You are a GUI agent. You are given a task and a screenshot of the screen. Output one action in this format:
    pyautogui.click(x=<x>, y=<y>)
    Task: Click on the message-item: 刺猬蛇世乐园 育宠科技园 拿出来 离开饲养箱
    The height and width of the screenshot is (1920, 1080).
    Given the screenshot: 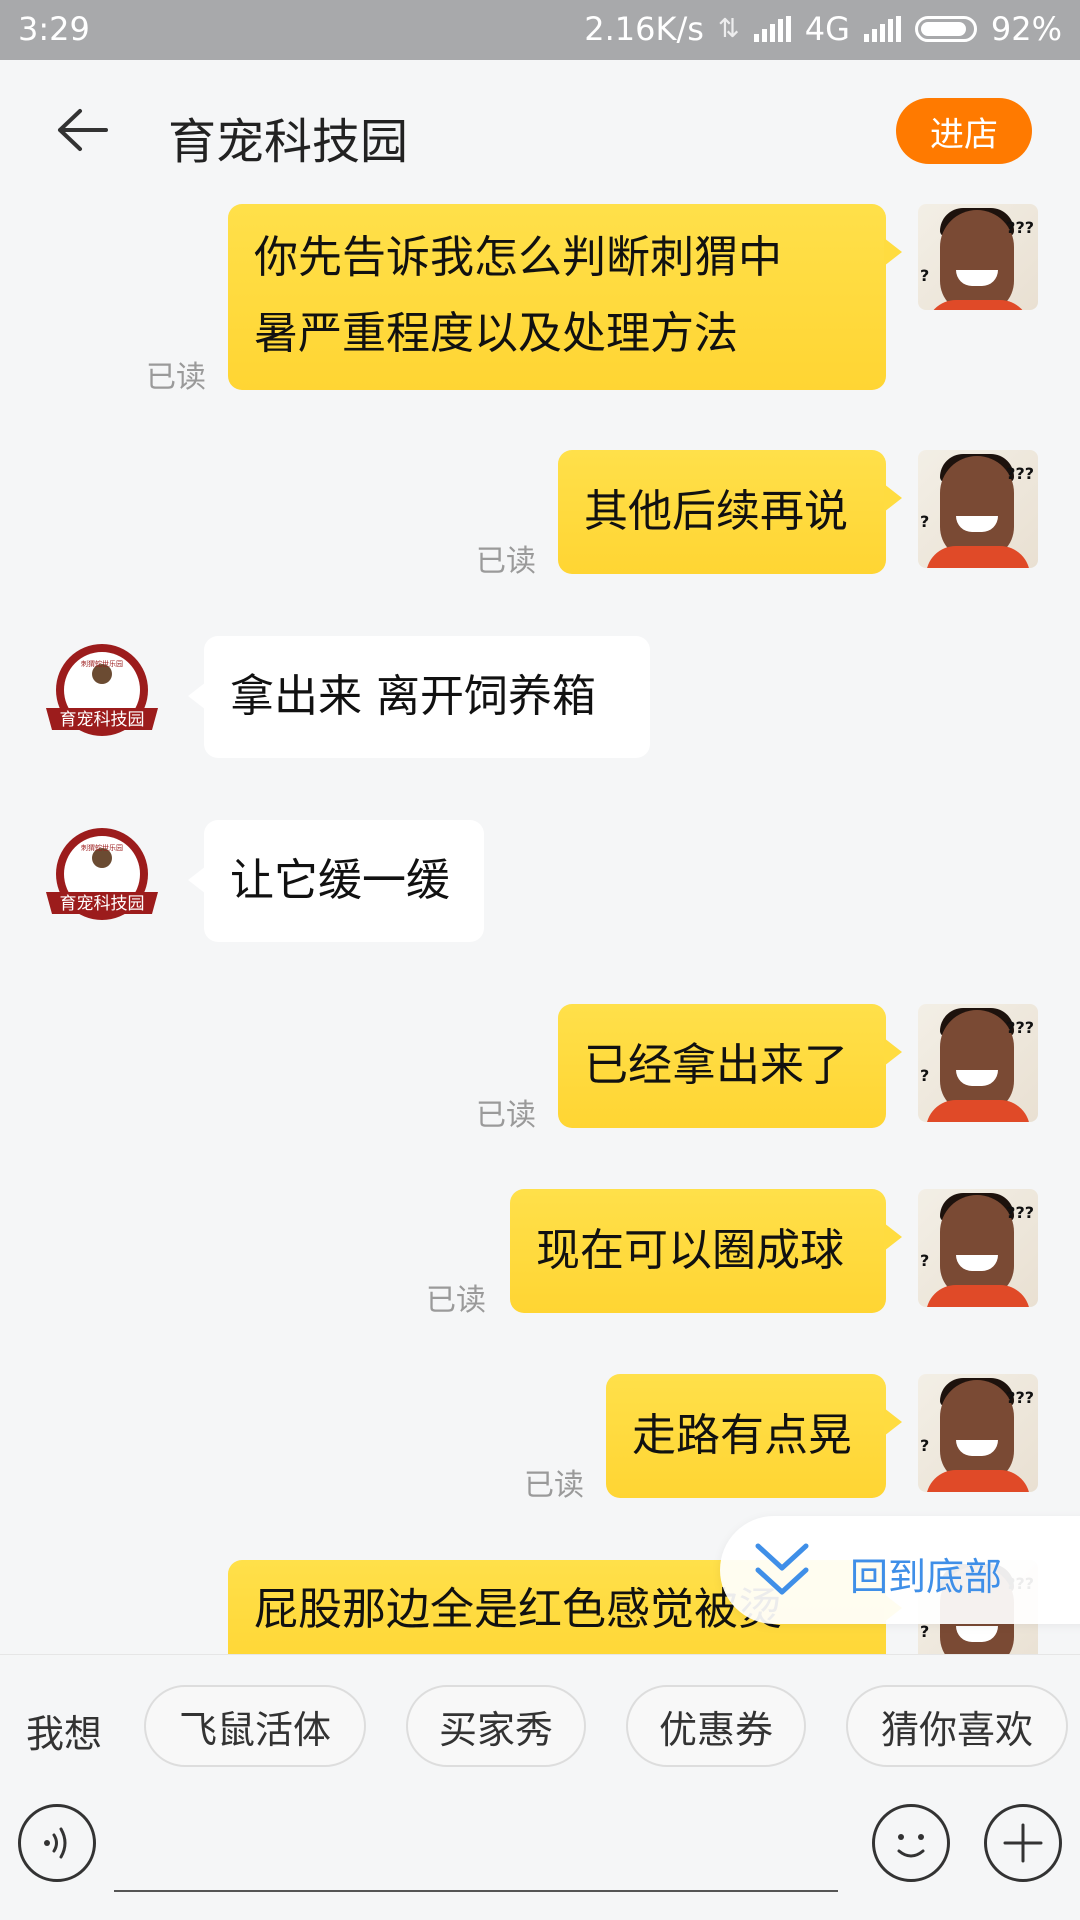 What is the action you would take?
    pyautogui.click(x=540, y=701)
    